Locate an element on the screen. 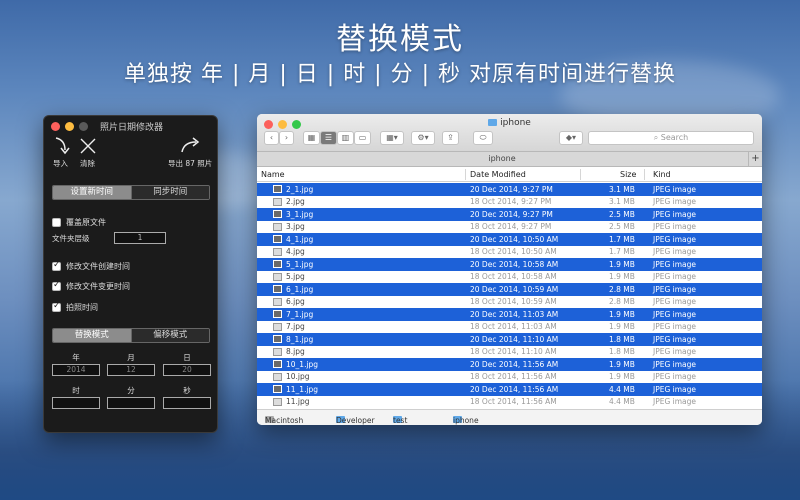  window-title: 照片日期修改器 is located at coordinates (131, 128).